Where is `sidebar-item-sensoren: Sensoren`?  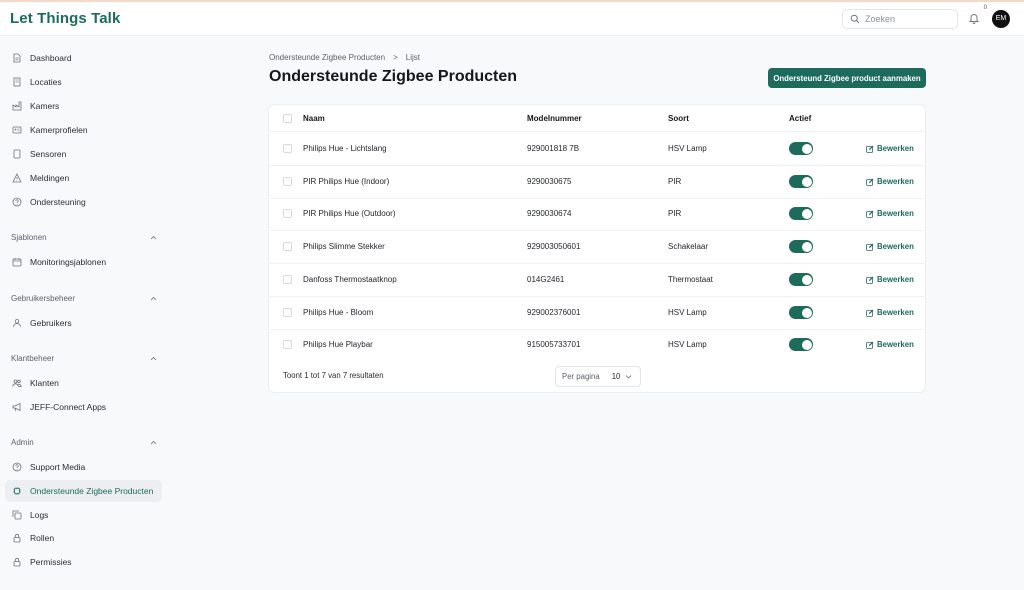 sidebar-item-sensoren: Sensoren is located at coordinates (83, 154).